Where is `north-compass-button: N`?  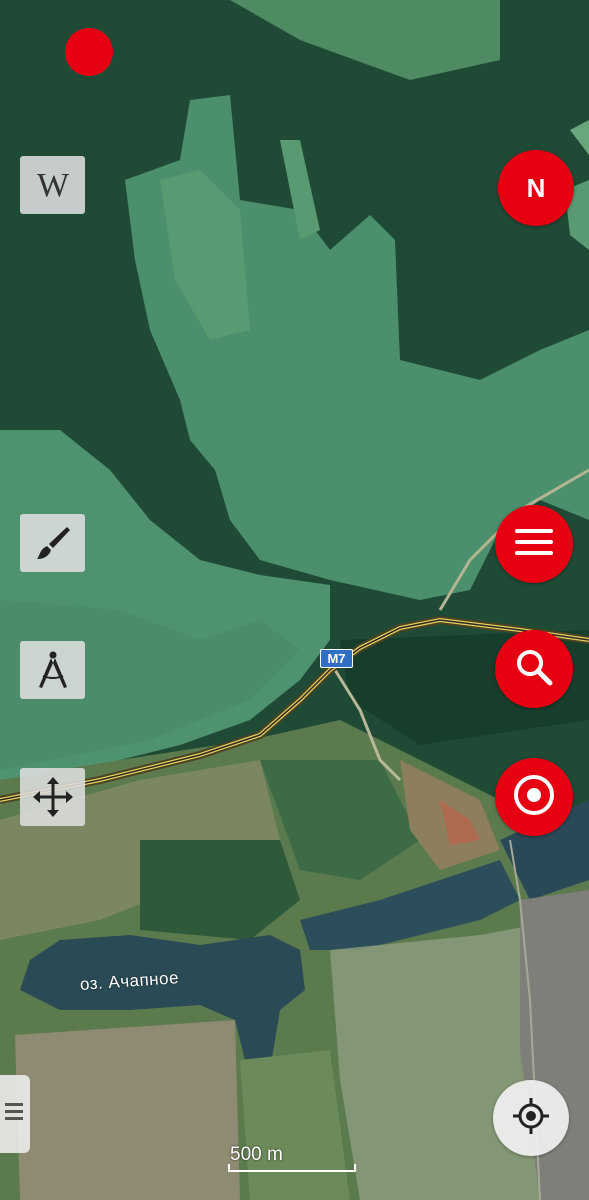
north-compass-button: N is located at coordinates (536, 188).